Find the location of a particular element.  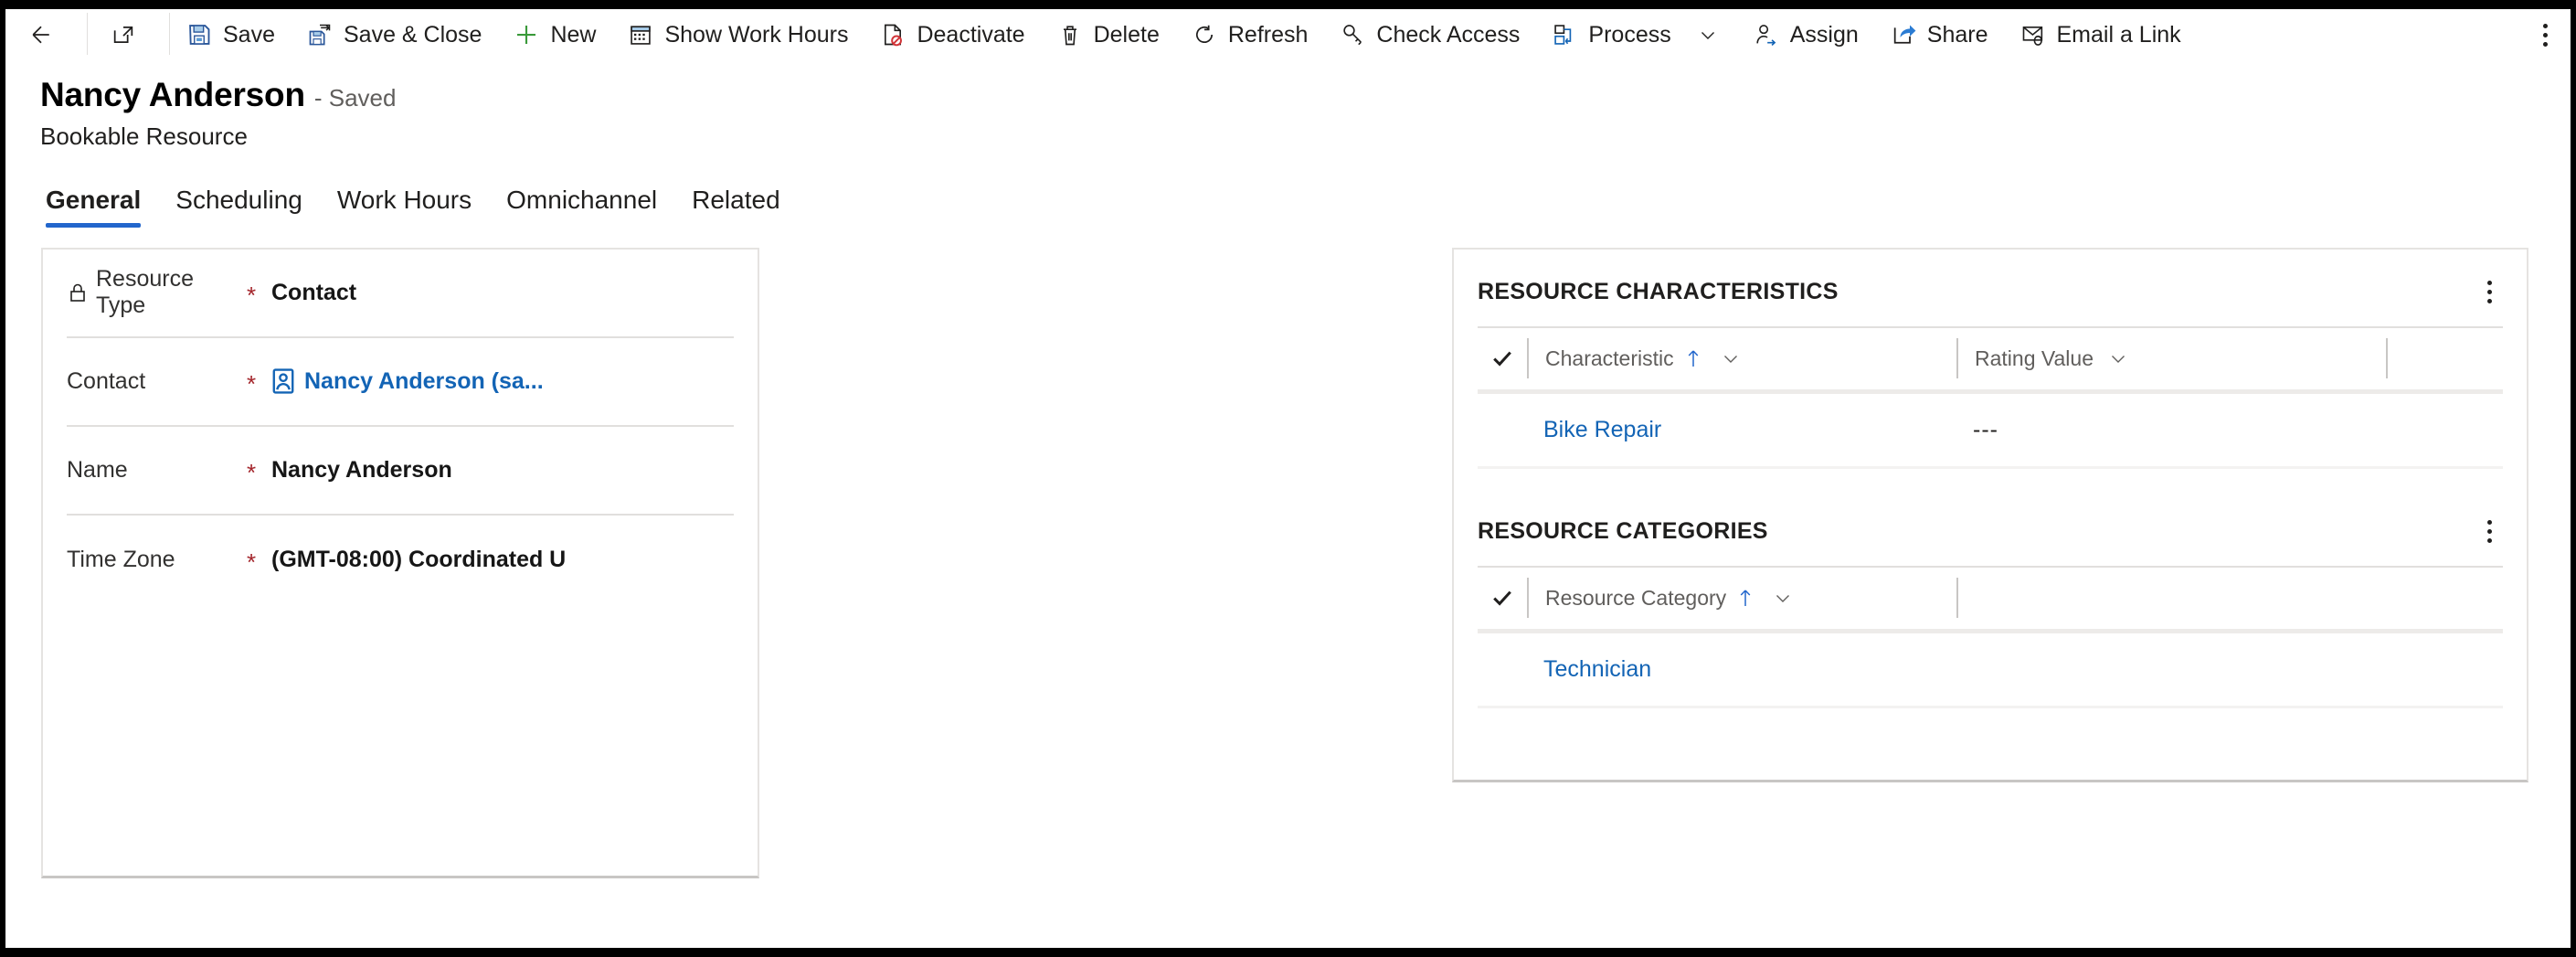

page-title: Nancy Anderson is located at coordinates (172, 94).